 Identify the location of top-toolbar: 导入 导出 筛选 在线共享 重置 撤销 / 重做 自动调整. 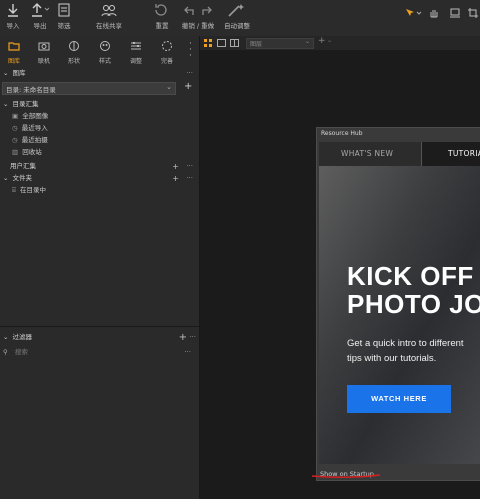
(240, 18).